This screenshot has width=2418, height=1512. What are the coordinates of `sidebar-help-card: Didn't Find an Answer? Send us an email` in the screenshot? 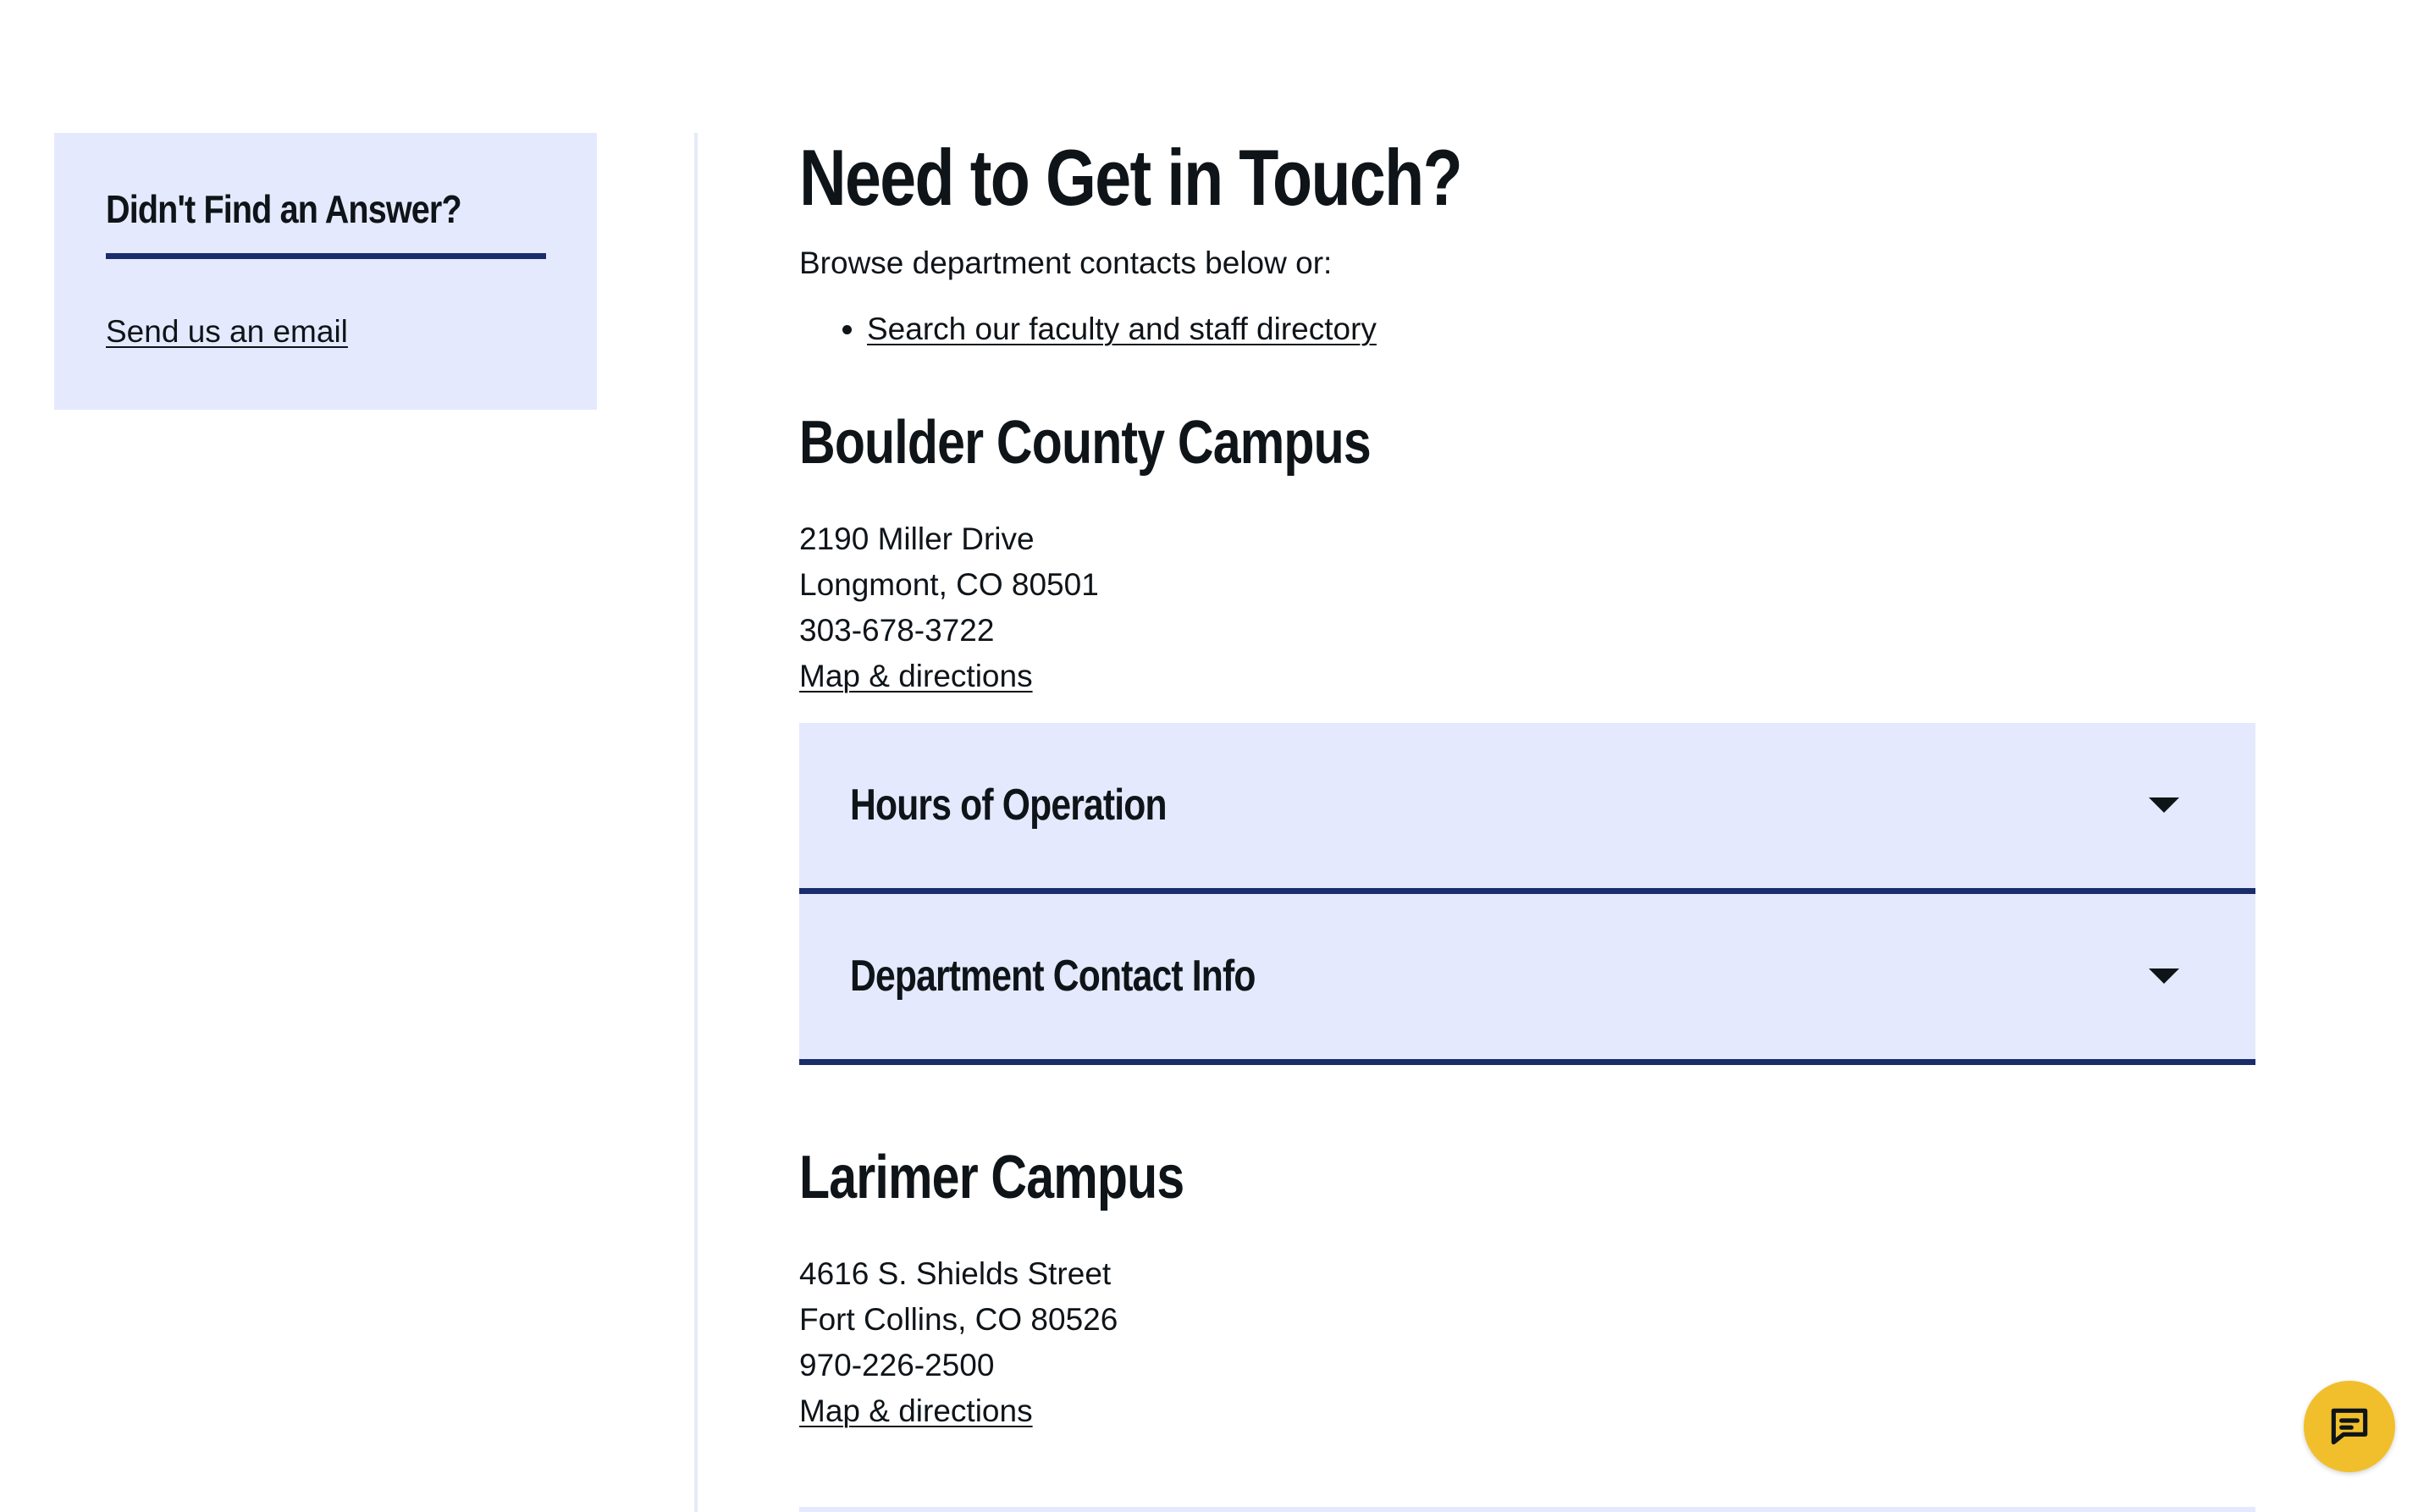 It's located at (325, 271).